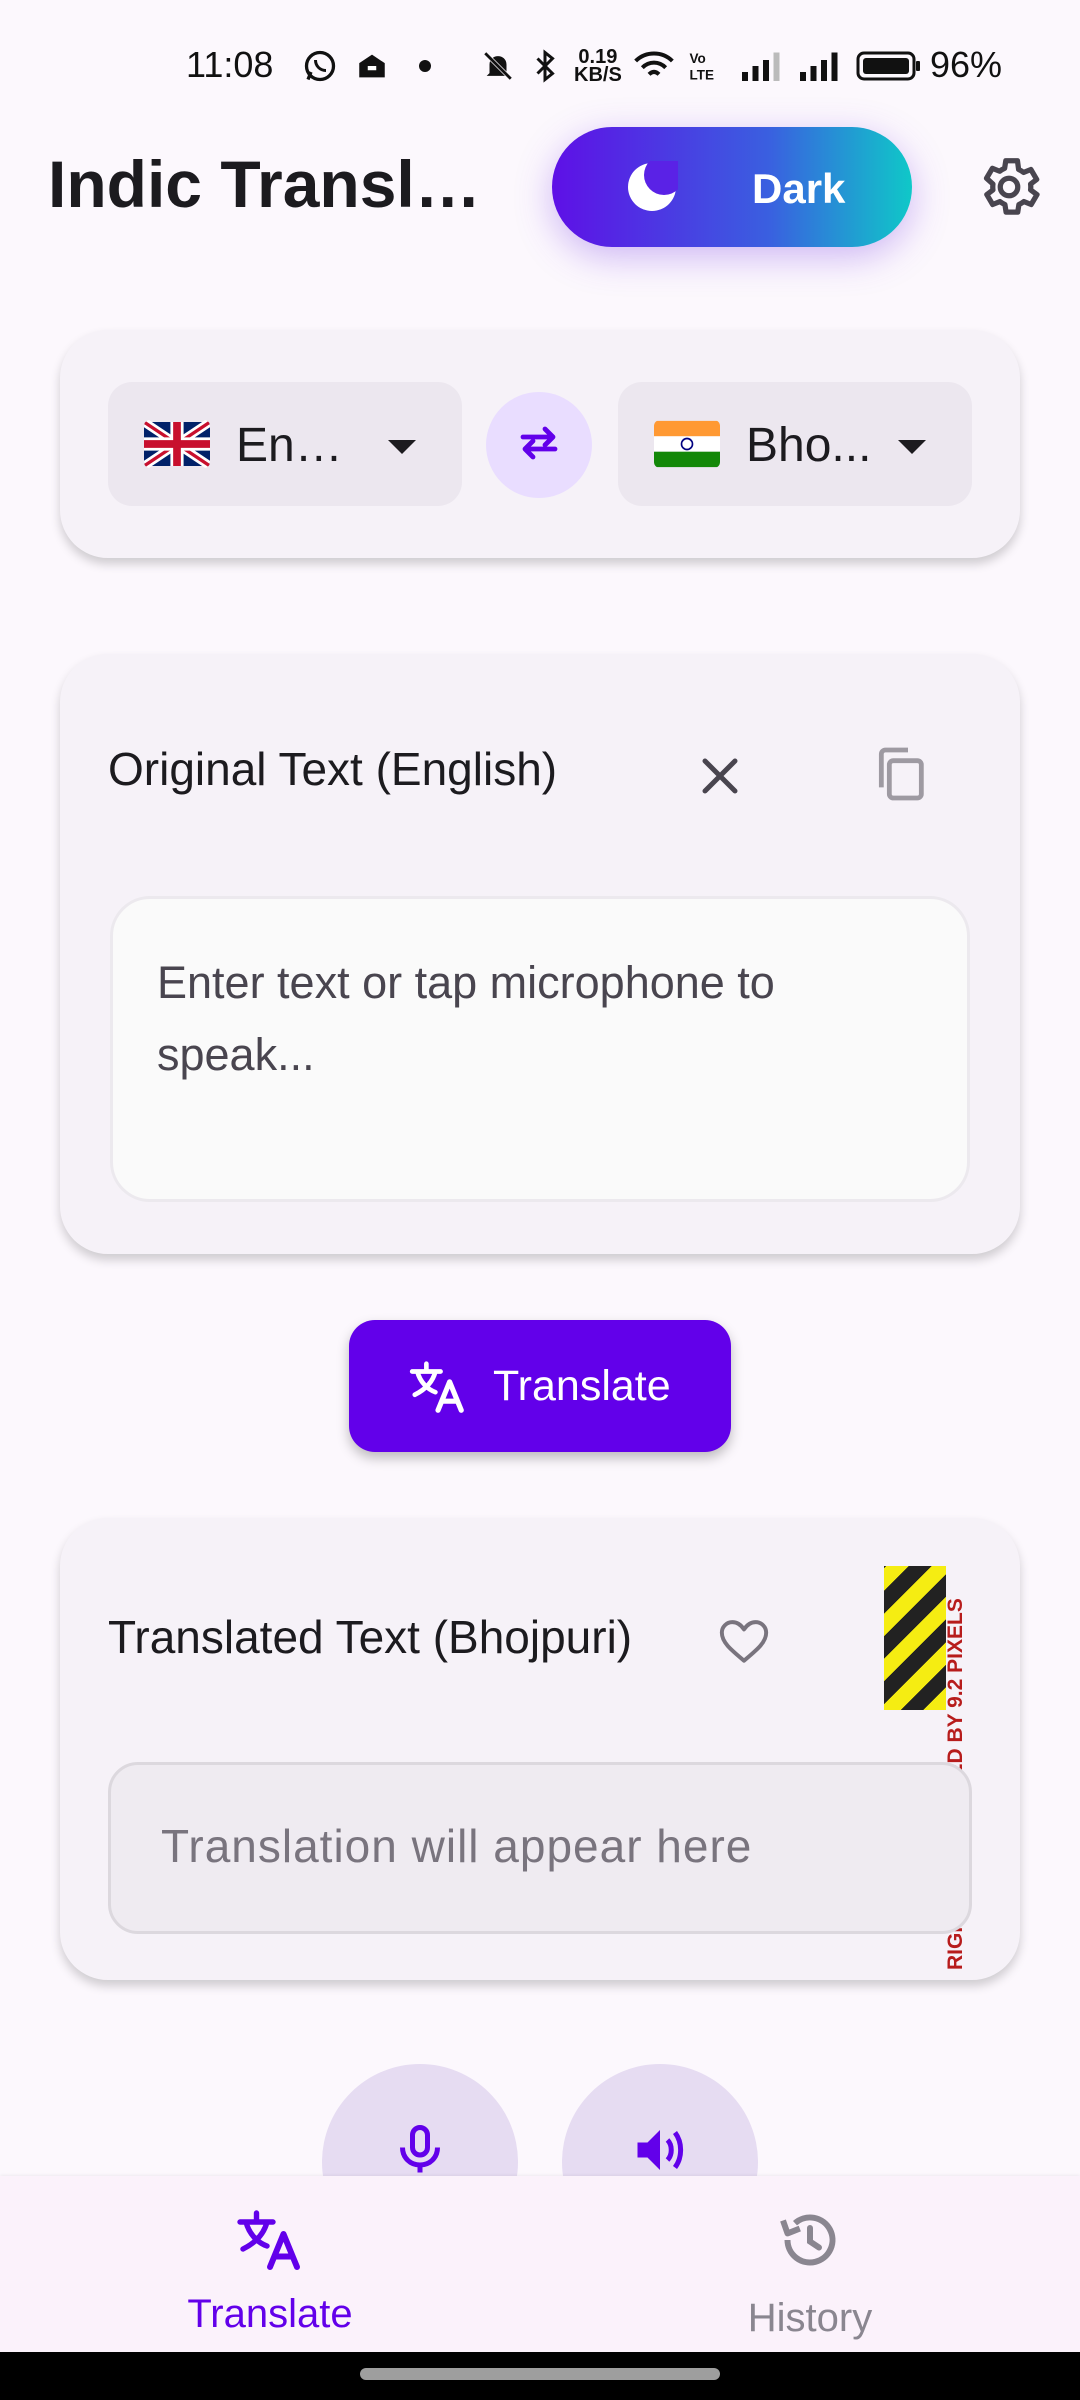 This screenshot has height=2400, width=1080. What do you see at coordinates (654, 66) in the screenshot?
I see `wifi-icon` at bounding box center [654, 66].